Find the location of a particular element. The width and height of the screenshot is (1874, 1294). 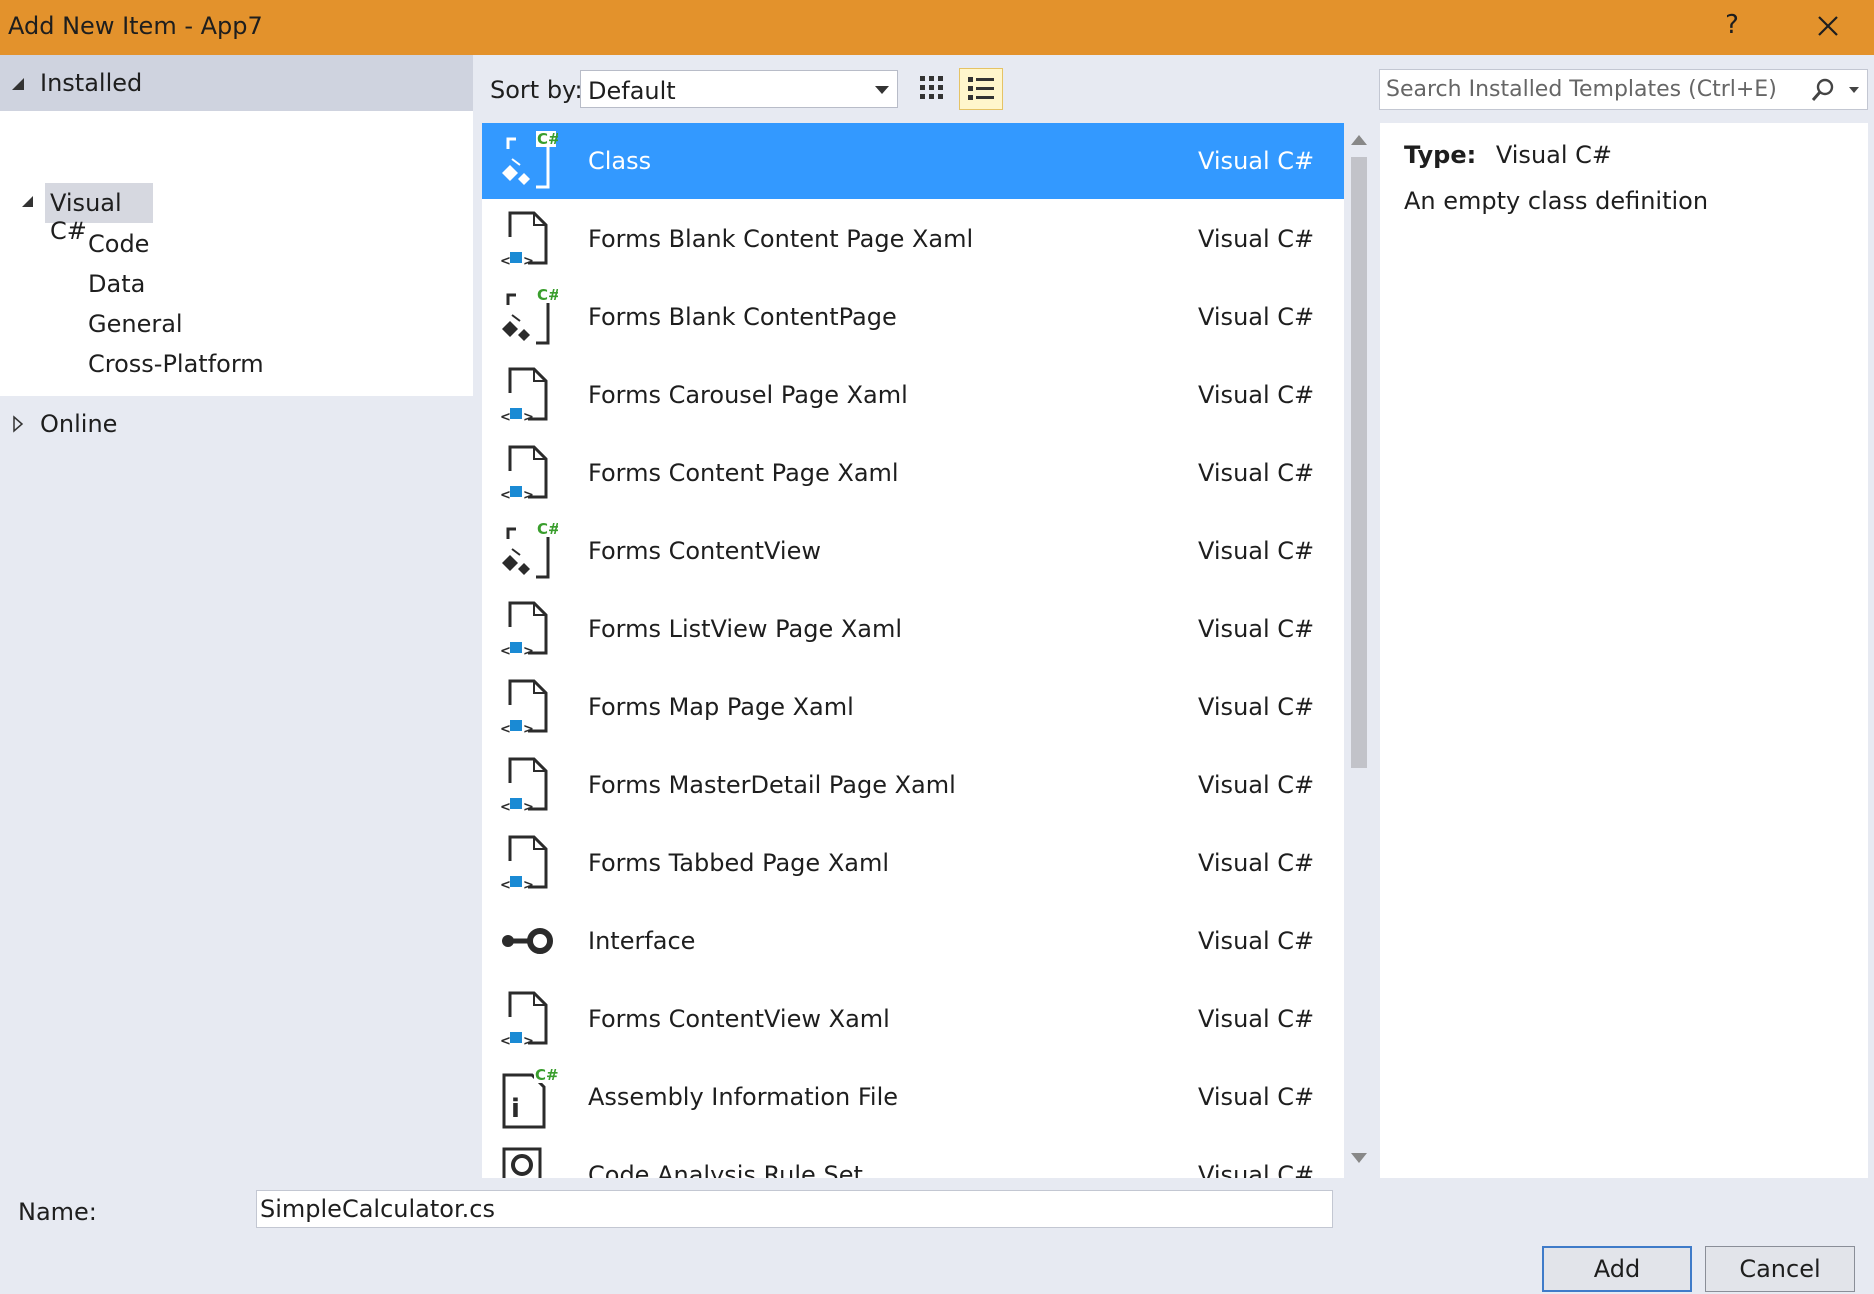

template-row-forms-contentview-xaml: < > Forms ContentView Xaml Visual C# is located at coordinates (913, 1019).